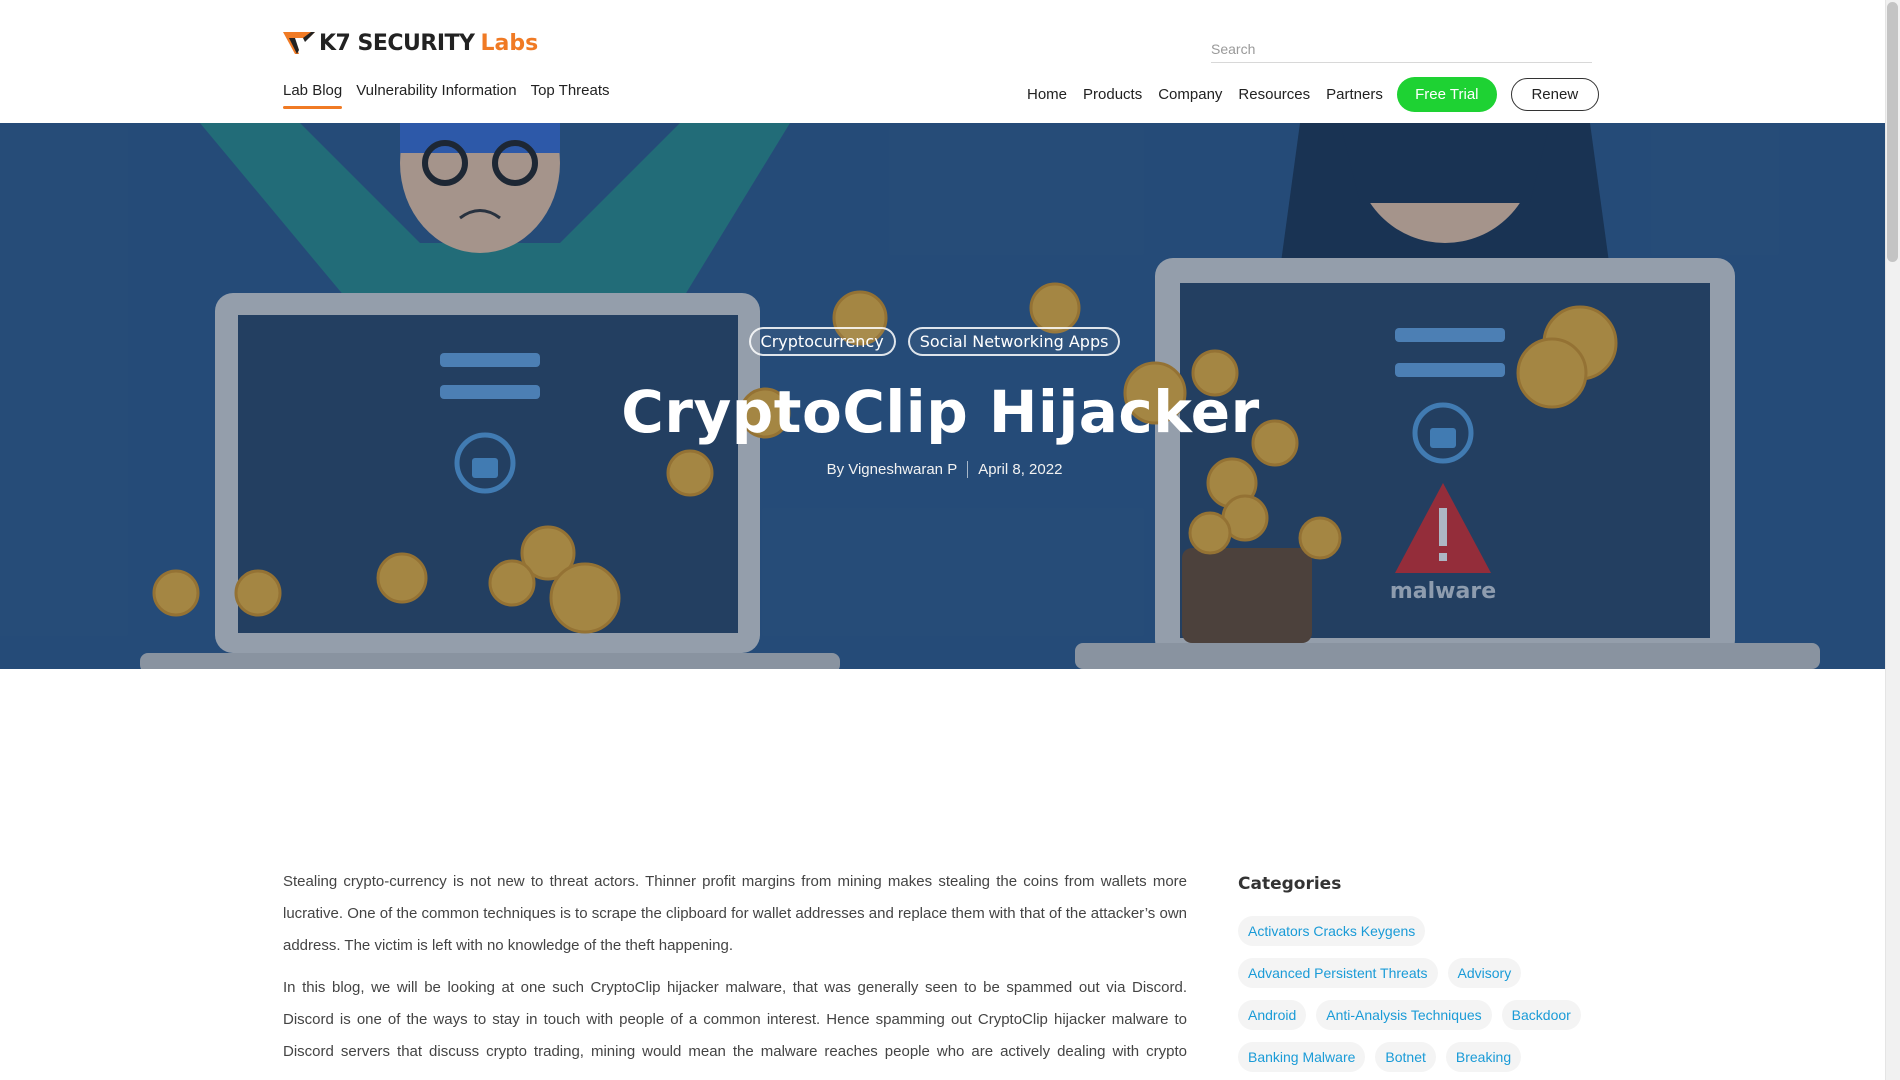 The width and height of the screenshot is (1900, 1080). What do you see at coordinates (940, 412) in the screenshot?
I see `post-title: CryptoClip Hijacker` at bounding box center [940, 412].